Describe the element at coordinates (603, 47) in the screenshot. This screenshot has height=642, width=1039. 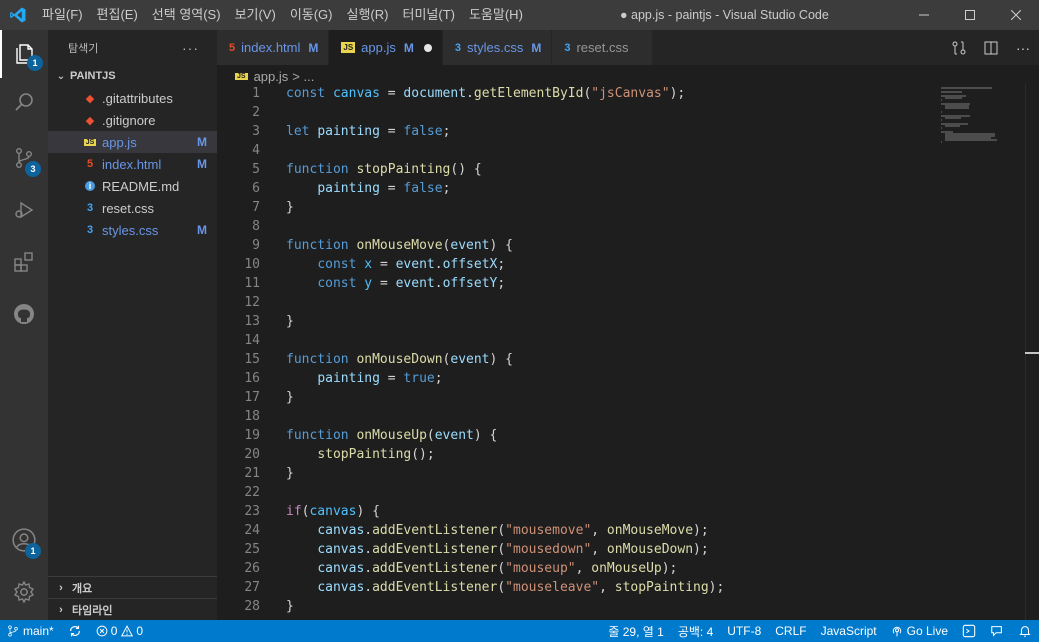
I see `tab-reset-css: 3 reset.css` at that location.